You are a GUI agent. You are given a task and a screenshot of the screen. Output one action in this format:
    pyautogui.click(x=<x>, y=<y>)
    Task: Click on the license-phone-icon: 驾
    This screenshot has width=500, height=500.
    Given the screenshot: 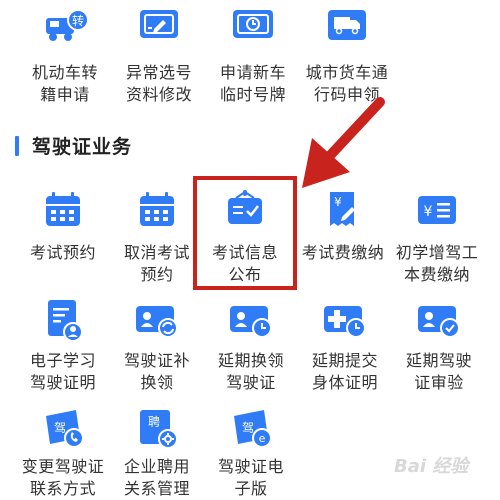 What is the action you would take?
    pyautogui.click(x=63, y=429)
    